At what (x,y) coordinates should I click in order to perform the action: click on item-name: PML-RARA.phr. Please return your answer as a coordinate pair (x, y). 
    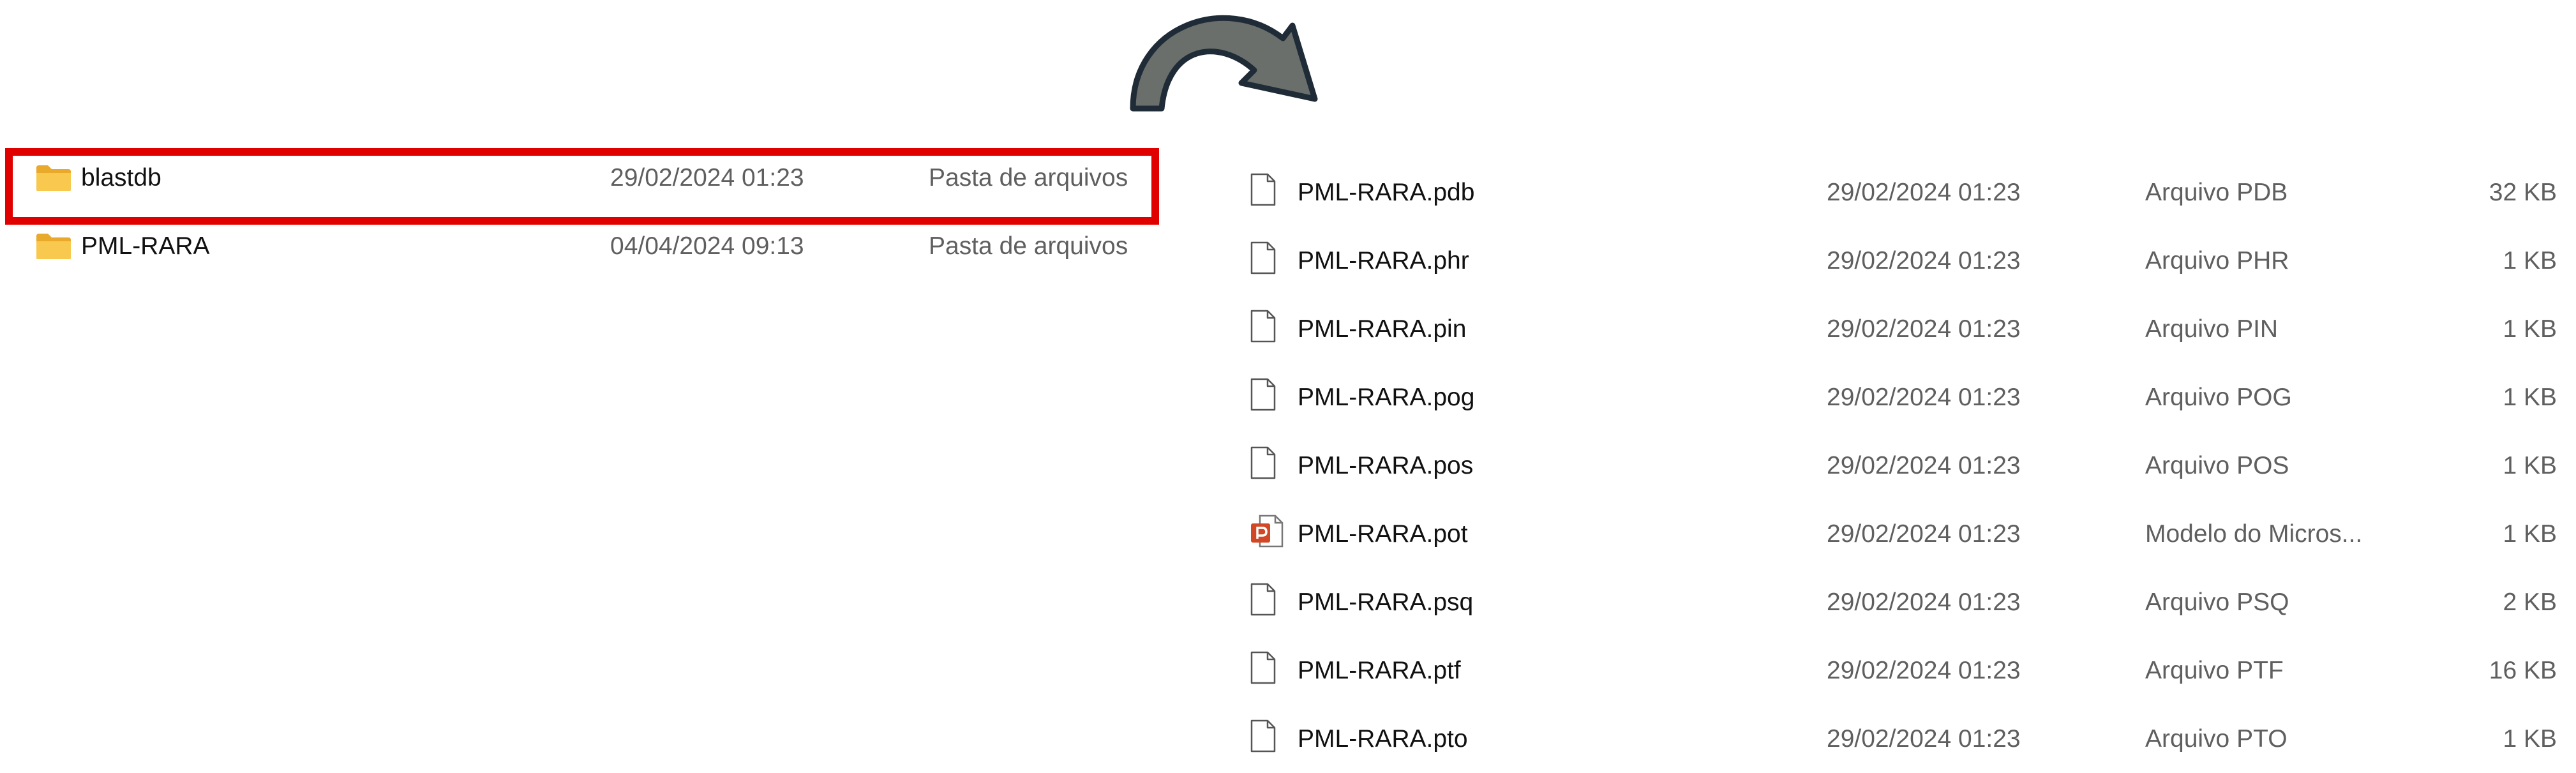
    Looking at the image, I should click on (1383, 260).